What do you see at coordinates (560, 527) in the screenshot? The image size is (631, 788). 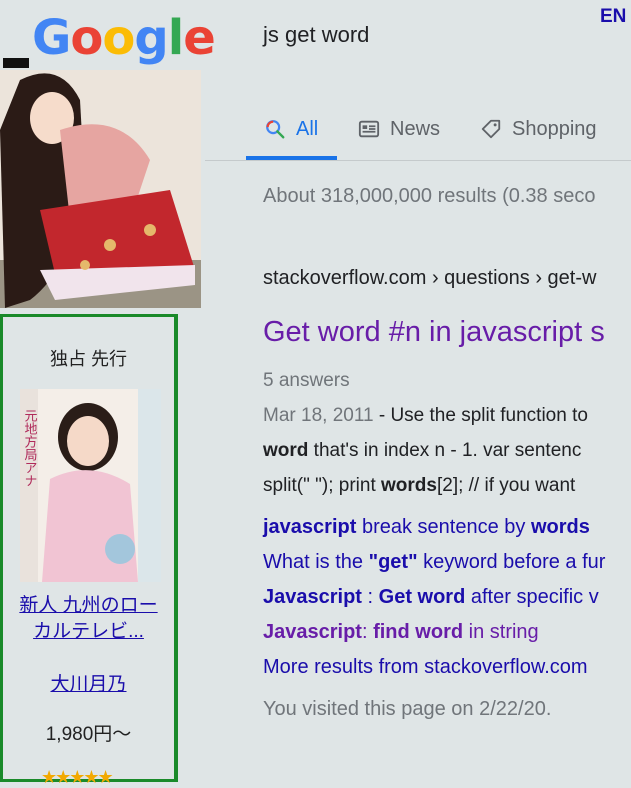 I see `related-link-text: words` at bounding box center [560, 527].